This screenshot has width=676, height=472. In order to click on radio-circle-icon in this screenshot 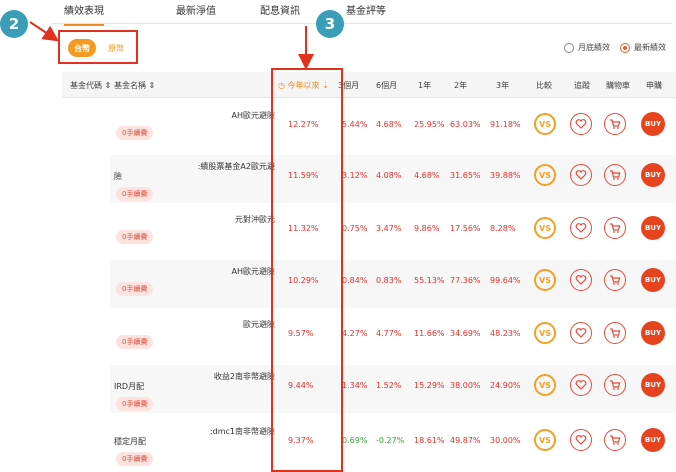, I will do `click(569, 47)`.